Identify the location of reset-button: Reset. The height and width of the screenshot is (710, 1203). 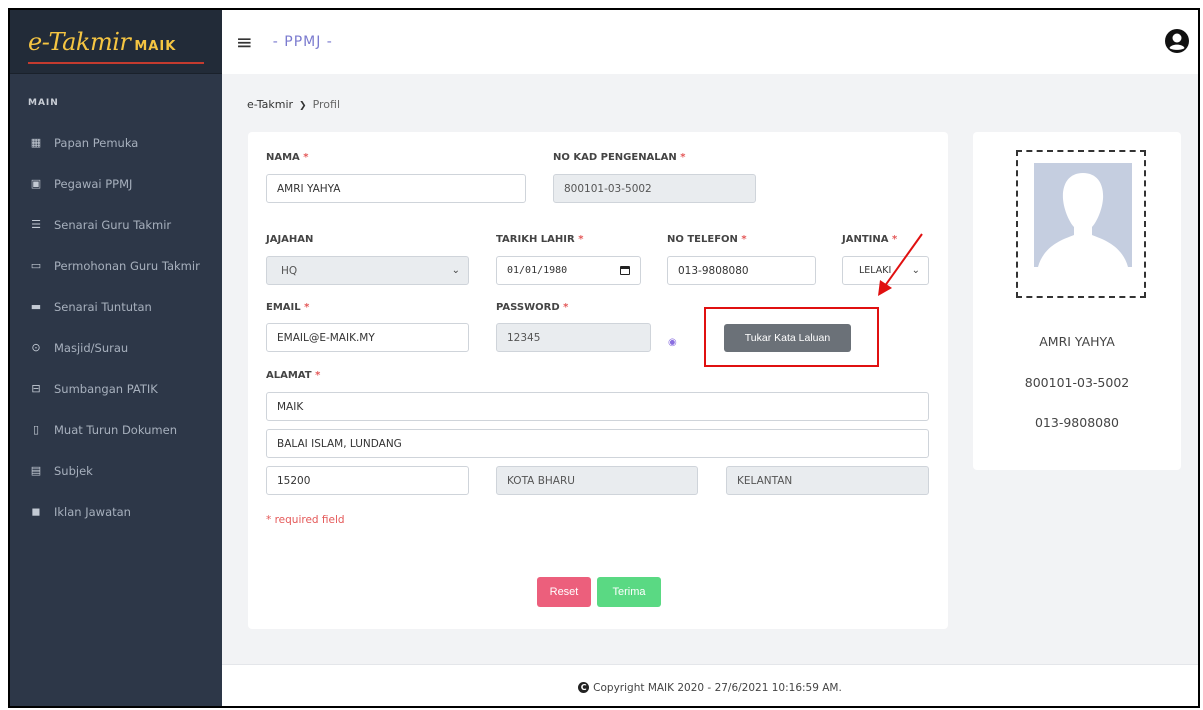
(564, 592).